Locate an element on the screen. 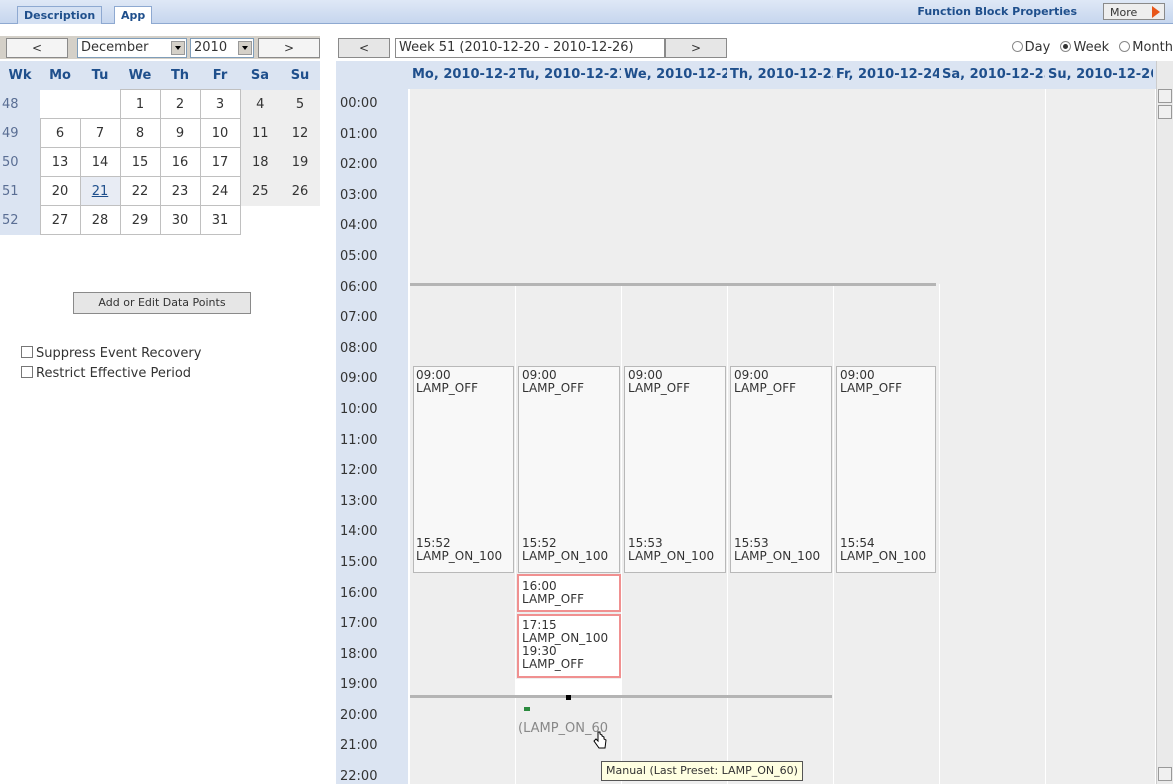 Image resolution: width=1173 pixels, height=784 pixels. event-fr-off: 09:00 LAMP_OFF is located at coordinates (888, 382).